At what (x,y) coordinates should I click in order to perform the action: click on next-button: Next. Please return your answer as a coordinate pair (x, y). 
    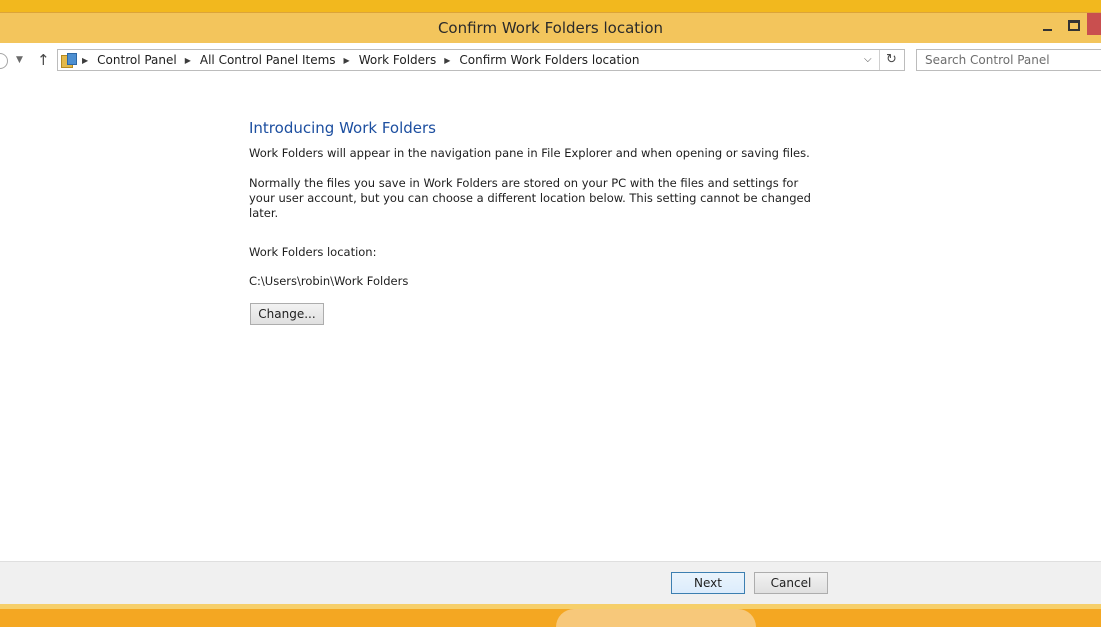
    Looking at the image, I should click on (708, 583).